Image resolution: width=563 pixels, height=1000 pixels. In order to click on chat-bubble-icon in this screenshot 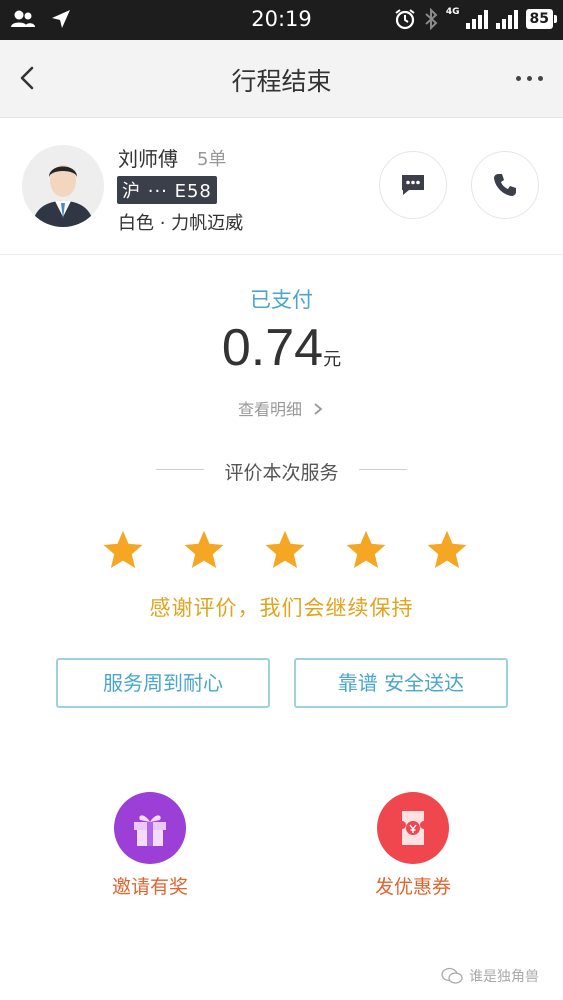, I will do `click(413, 185)`.